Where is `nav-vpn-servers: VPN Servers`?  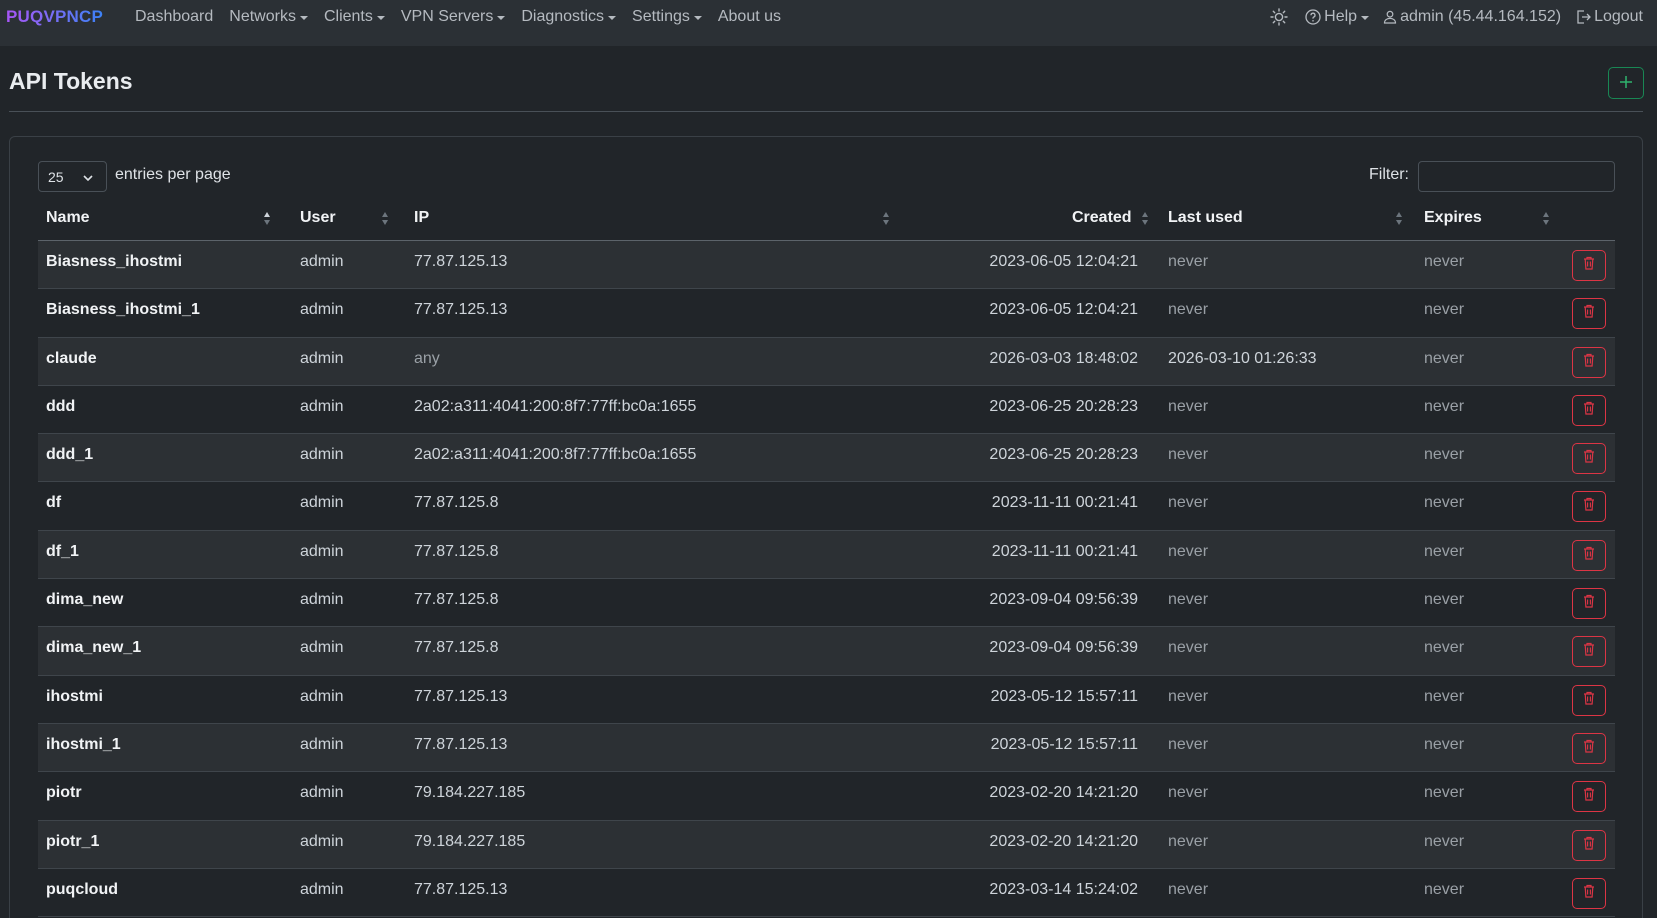 nav-vpn-servers: VPN Servers is located at coordinates (453, 17).